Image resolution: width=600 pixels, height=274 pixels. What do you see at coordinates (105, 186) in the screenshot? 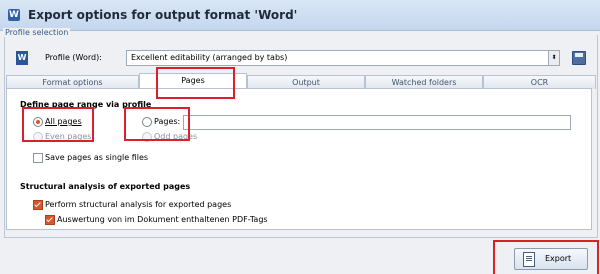
I see `structural-heading: Structural analysis of exported pages` at bounding box center [105, 186].